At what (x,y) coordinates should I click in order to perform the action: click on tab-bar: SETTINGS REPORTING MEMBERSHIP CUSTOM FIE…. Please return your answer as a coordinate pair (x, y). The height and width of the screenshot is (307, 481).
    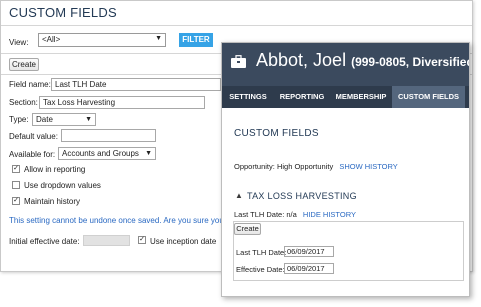
    Looking at the image, I should click on (345, 97).